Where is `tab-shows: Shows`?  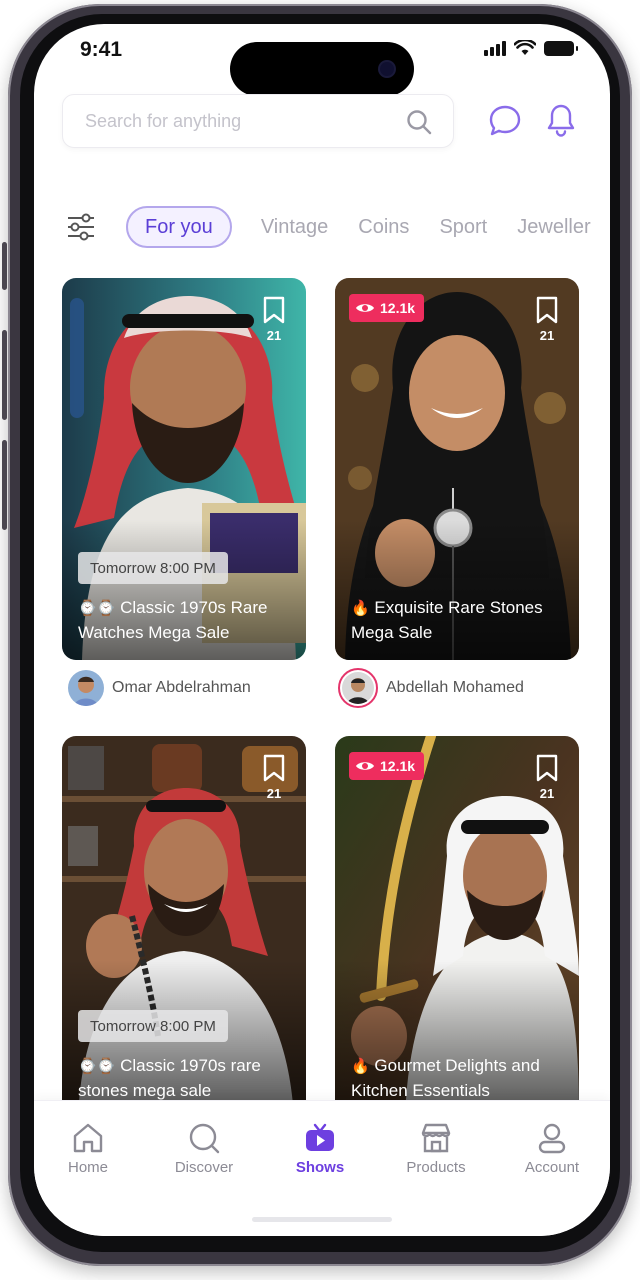
tab-shows: Shows is located at coordinates (320, 1148).